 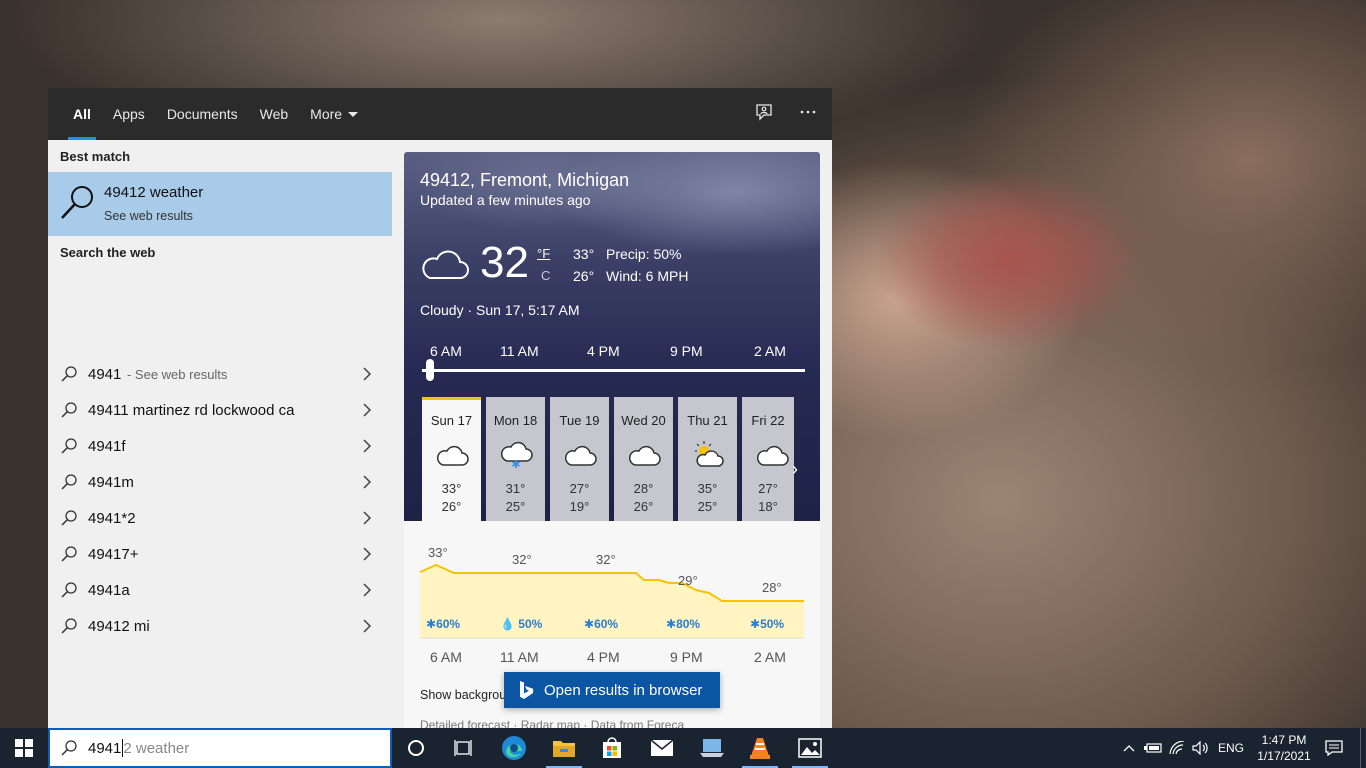 I want to click on weather-updated: Updated a few minutes ago, so click(x=505, y=200).